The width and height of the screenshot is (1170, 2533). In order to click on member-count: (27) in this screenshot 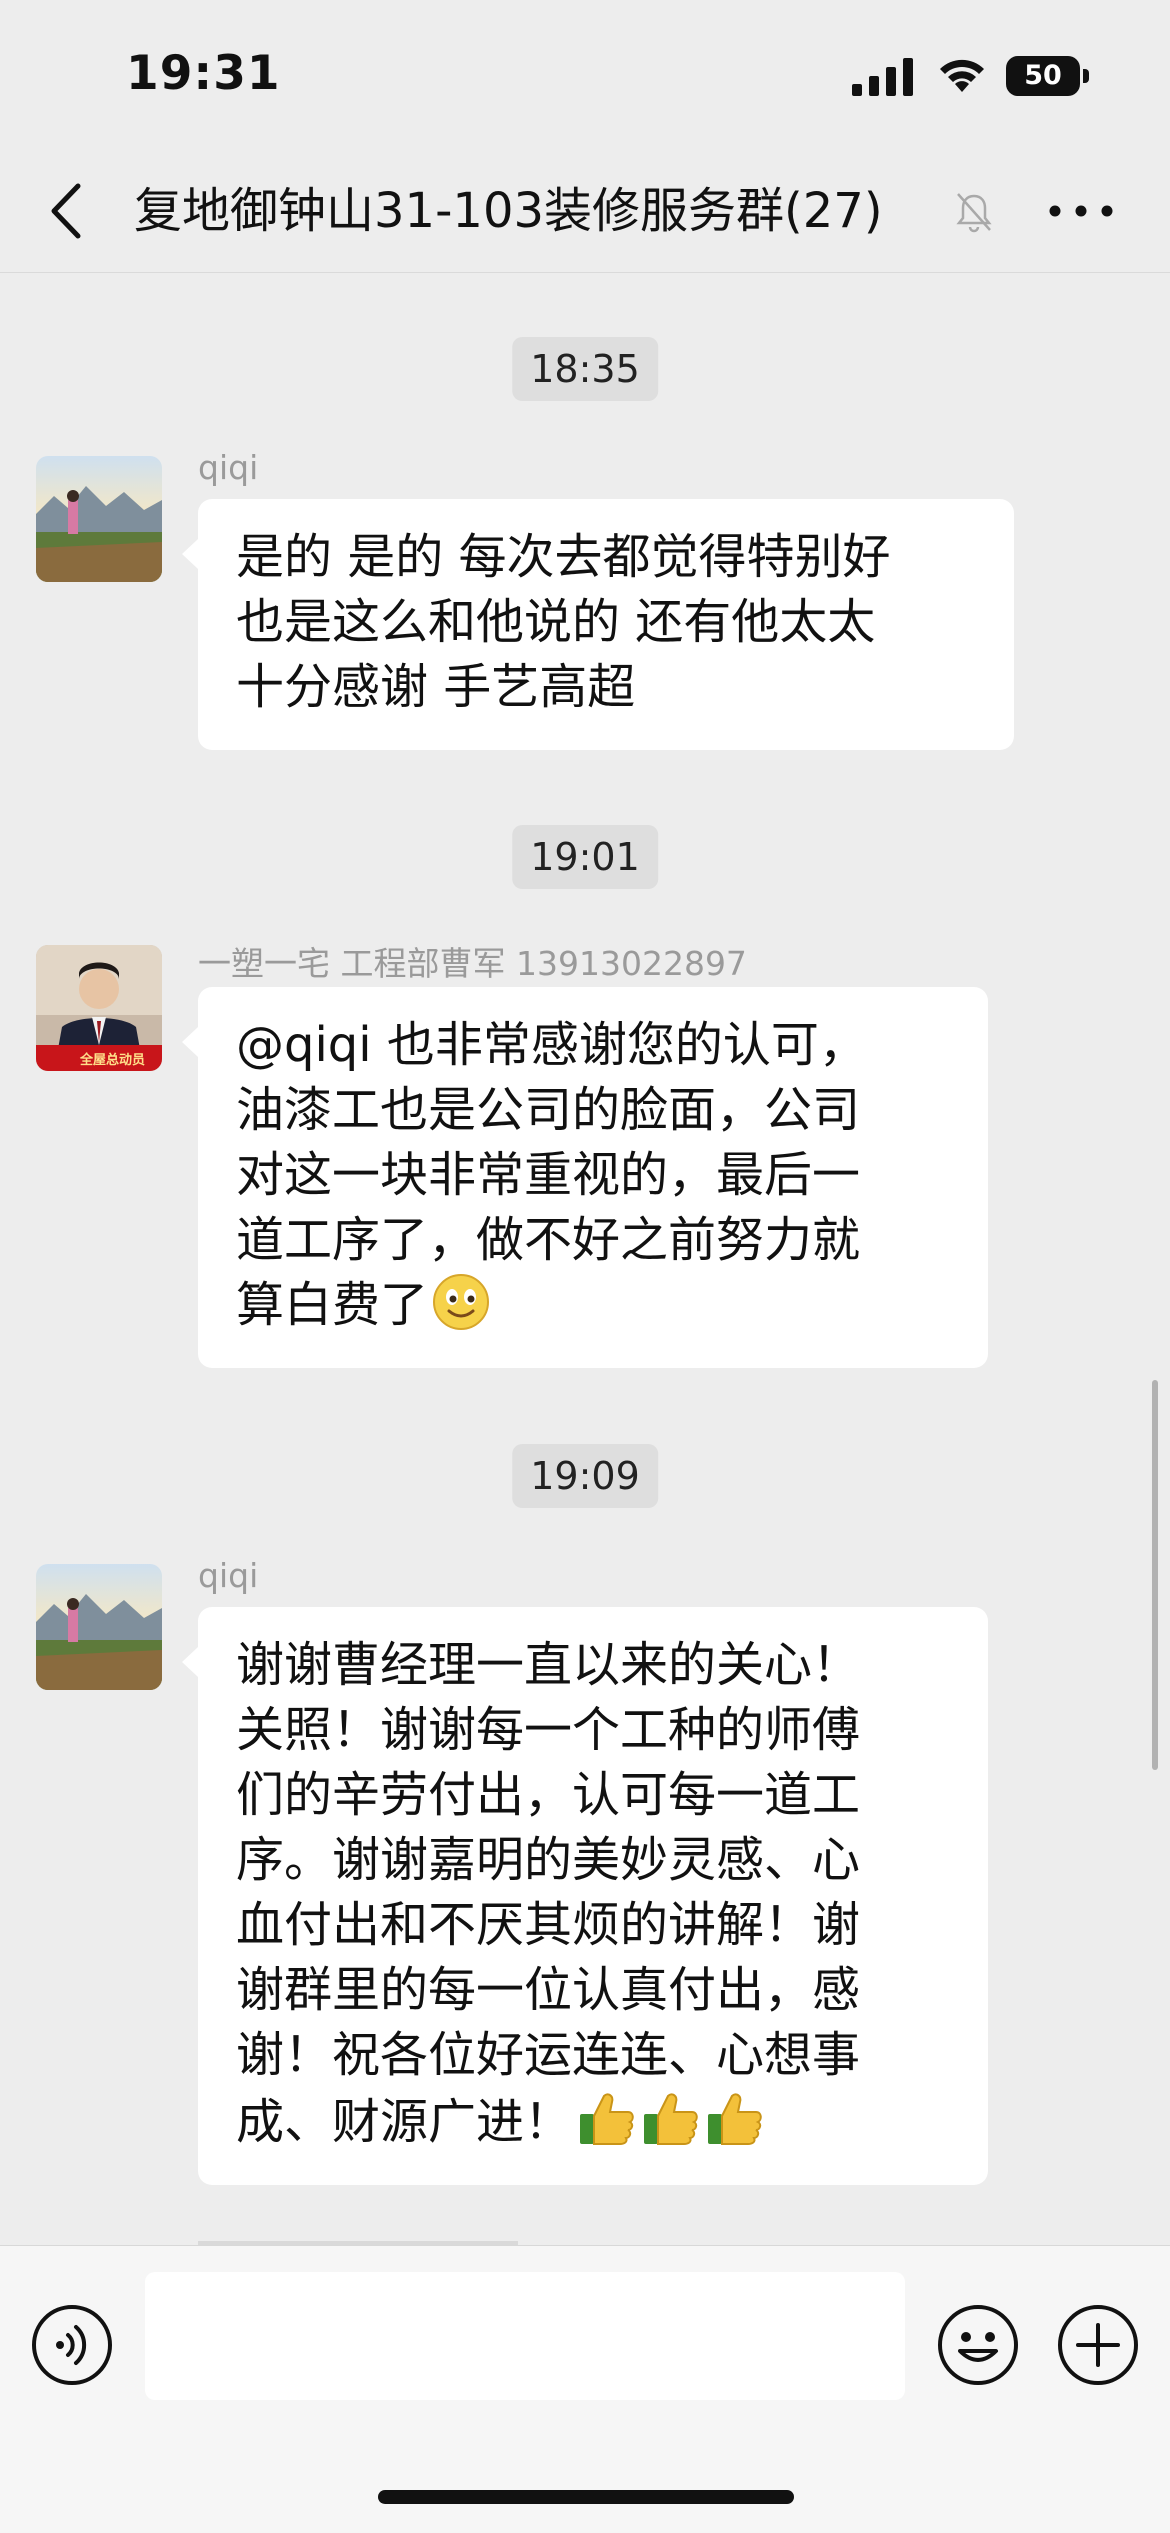, I will do `click(833, 211)`.